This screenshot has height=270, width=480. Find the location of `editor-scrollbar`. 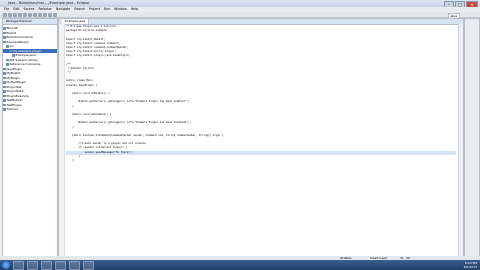

editor-scrollbar is located at coordinates (460, 140).